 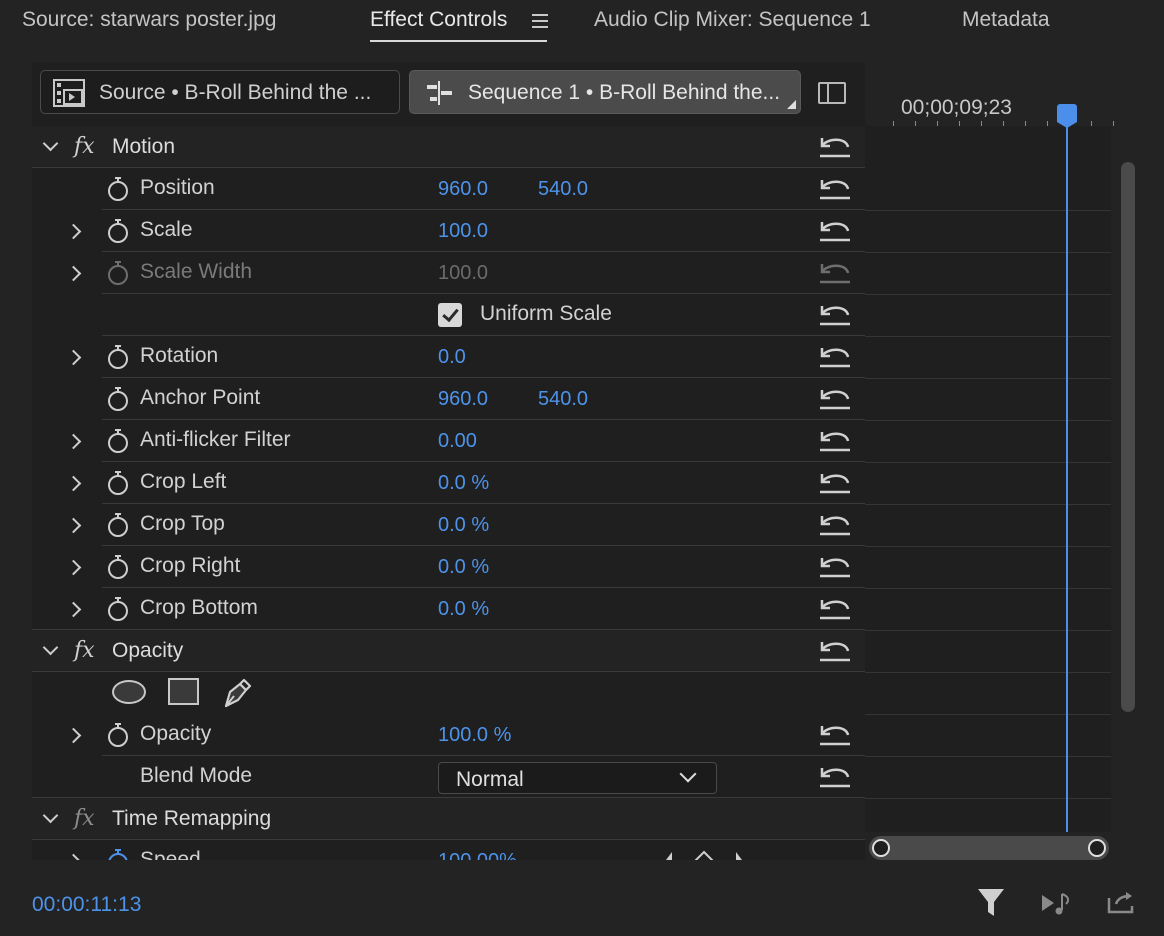 What do you see at coordinates (704, 855) in the screenshot?
I see `keyframe-navigator-icon` at bounding box center [704, 855].